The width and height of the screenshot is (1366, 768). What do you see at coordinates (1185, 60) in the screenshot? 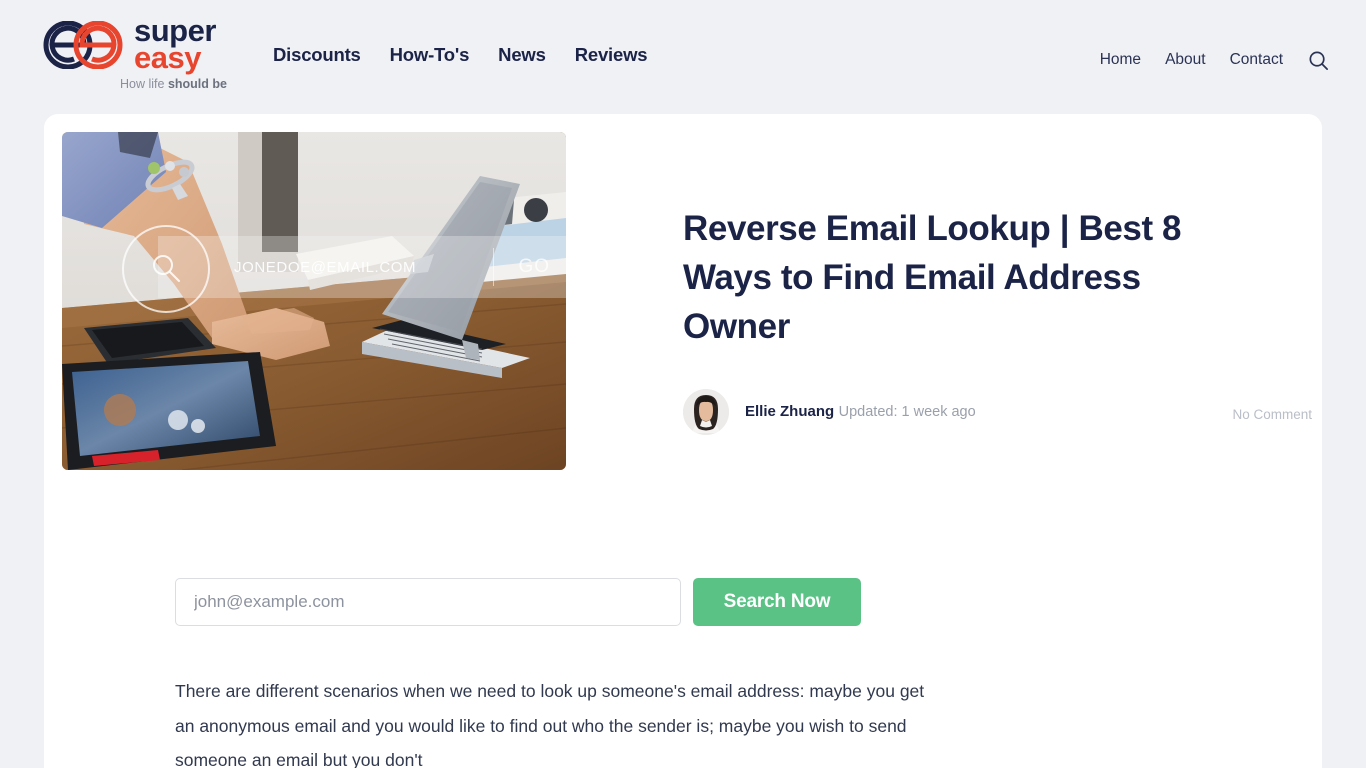
I see `nav-item-about: About` at bounding box center [1185, 60].